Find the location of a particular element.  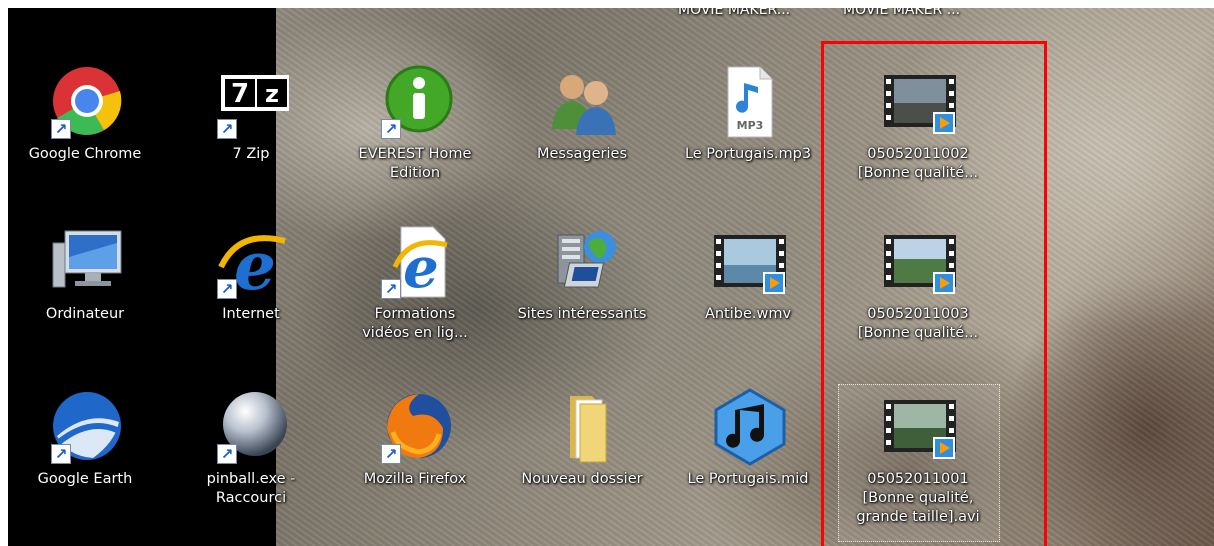

desktop-icon-google-earth: ↗ Google Earth is located at coordinates (86, 438).